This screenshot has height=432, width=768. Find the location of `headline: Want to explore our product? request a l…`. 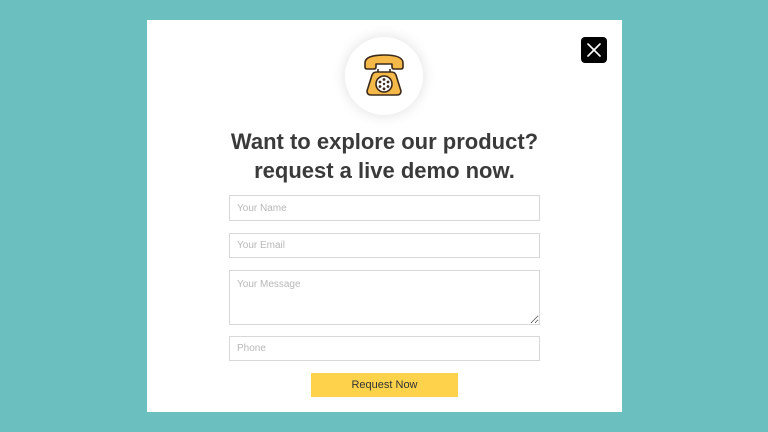

headline: Want to explore our product? request a l… is located at coordinates (384, 156).